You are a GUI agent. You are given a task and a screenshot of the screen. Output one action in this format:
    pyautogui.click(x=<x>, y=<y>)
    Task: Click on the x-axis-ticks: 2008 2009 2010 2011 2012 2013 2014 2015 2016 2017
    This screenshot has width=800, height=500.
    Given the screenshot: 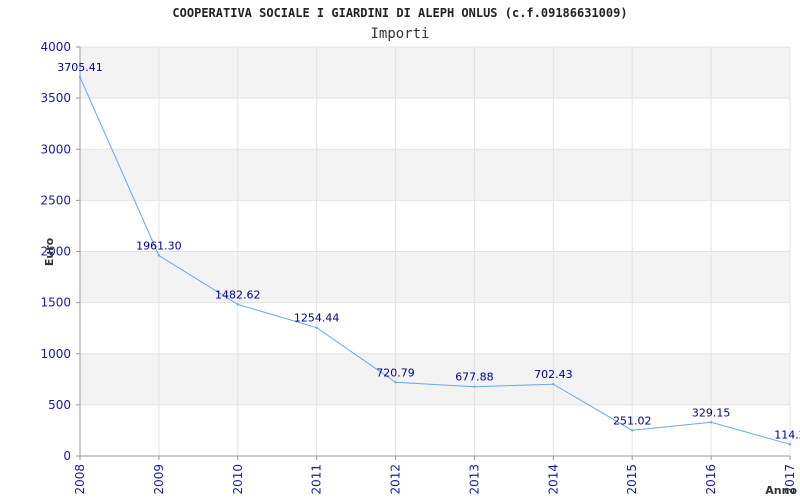 What is the action you would take?
    pyautogui.click(x=435, y=475)
    